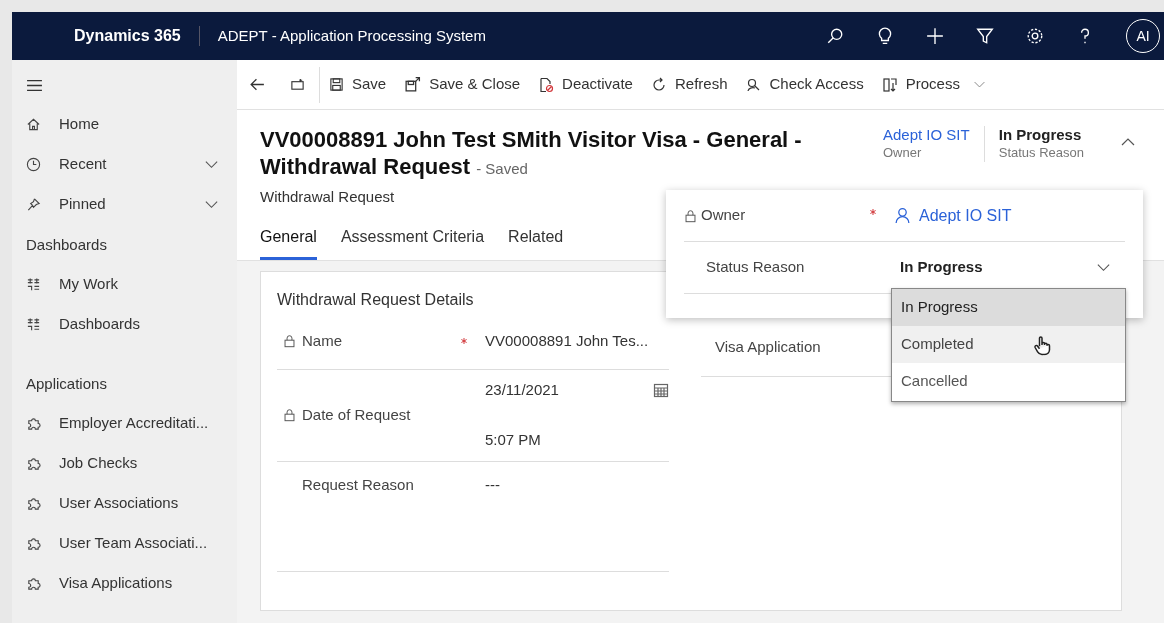 This screenshot has height=623, width=1164. Describe the element at coordinates (1012, 267) in the screenshot. I see `status-select: In Progress` at that location.